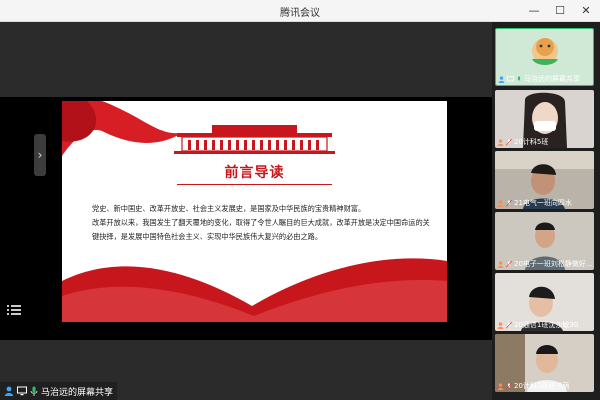 The width and height of the screenshot is (600, 400). I want to click on maximize-icon: ☐, so click(560, 10).